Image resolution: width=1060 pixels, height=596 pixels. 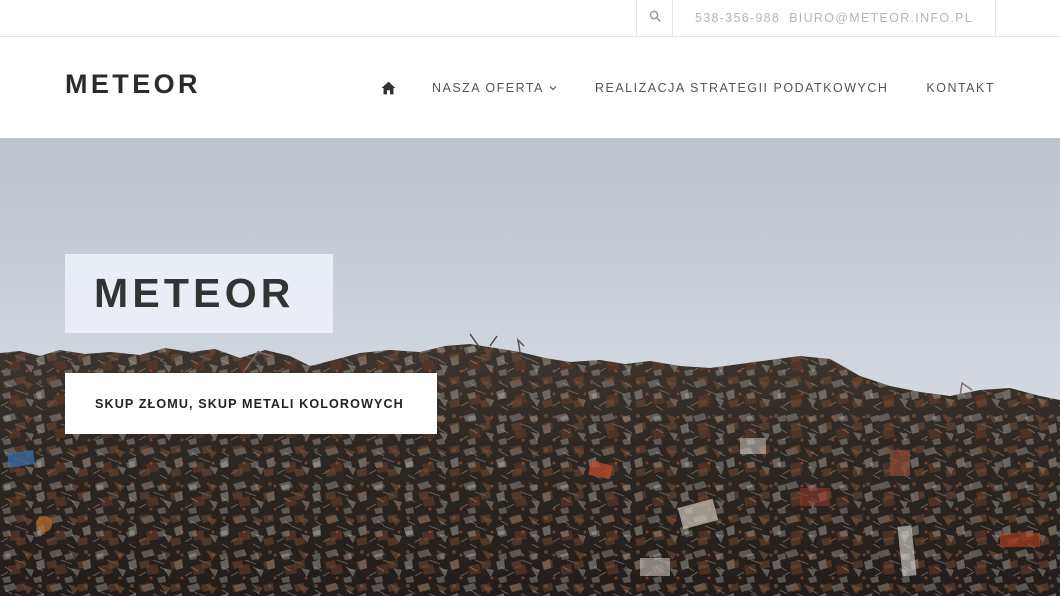 What do you see at coordinates (133, 84) in the screenshot?
I see `site-logo: METEOR` at bounding box center [133, 84].